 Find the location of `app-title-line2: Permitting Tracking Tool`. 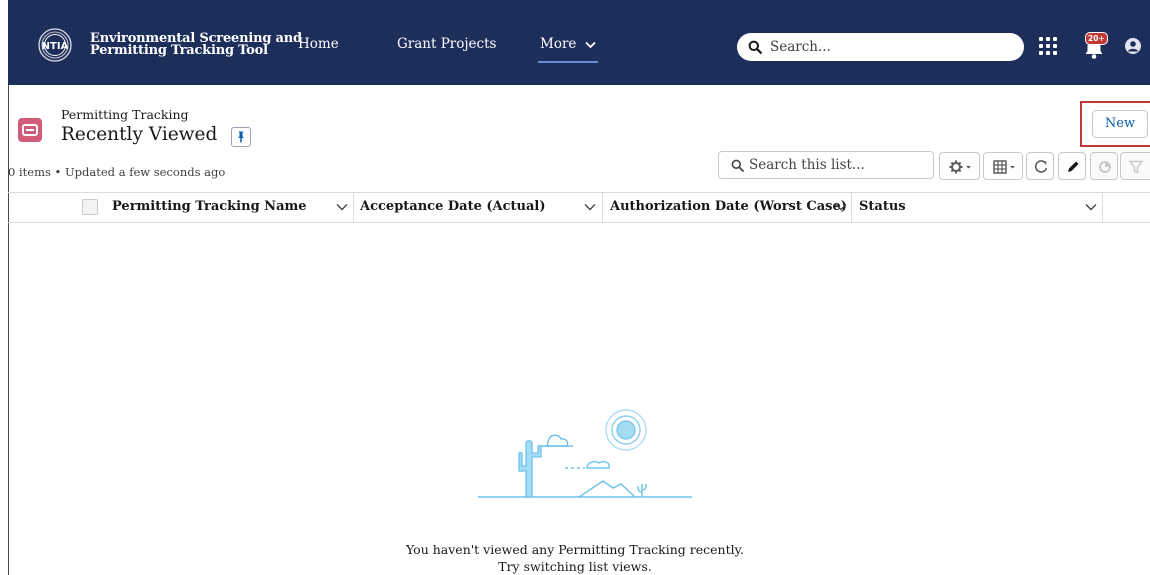

app-title-line2: Permitting Tracking Tool is located at coordinates (179, 50).